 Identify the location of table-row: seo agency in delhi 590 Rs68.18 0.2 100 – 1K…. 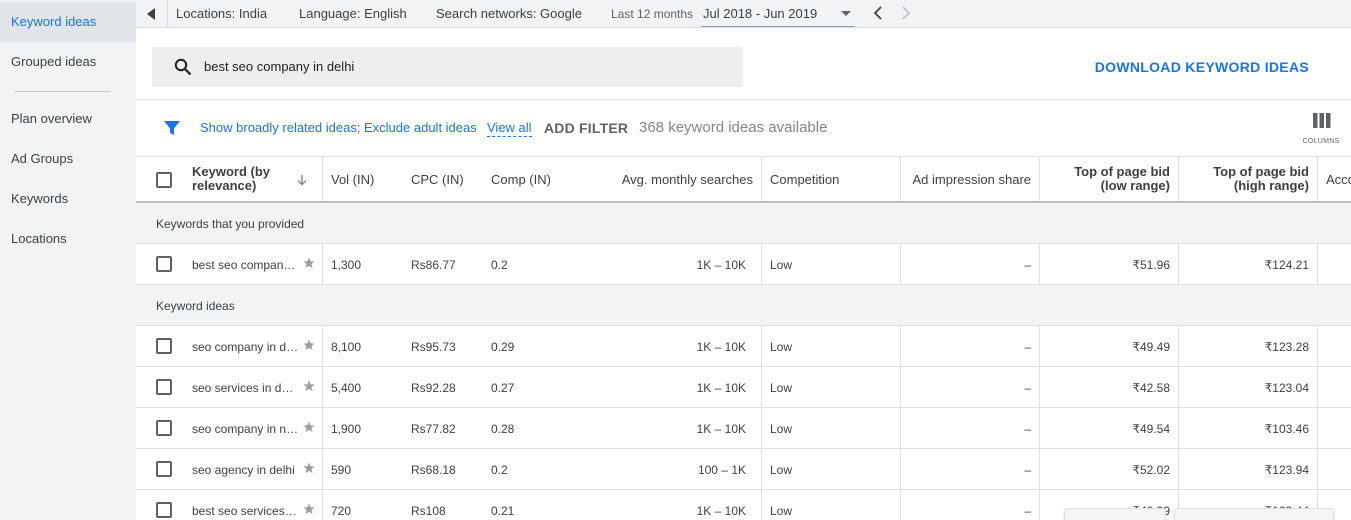
(743, 469).